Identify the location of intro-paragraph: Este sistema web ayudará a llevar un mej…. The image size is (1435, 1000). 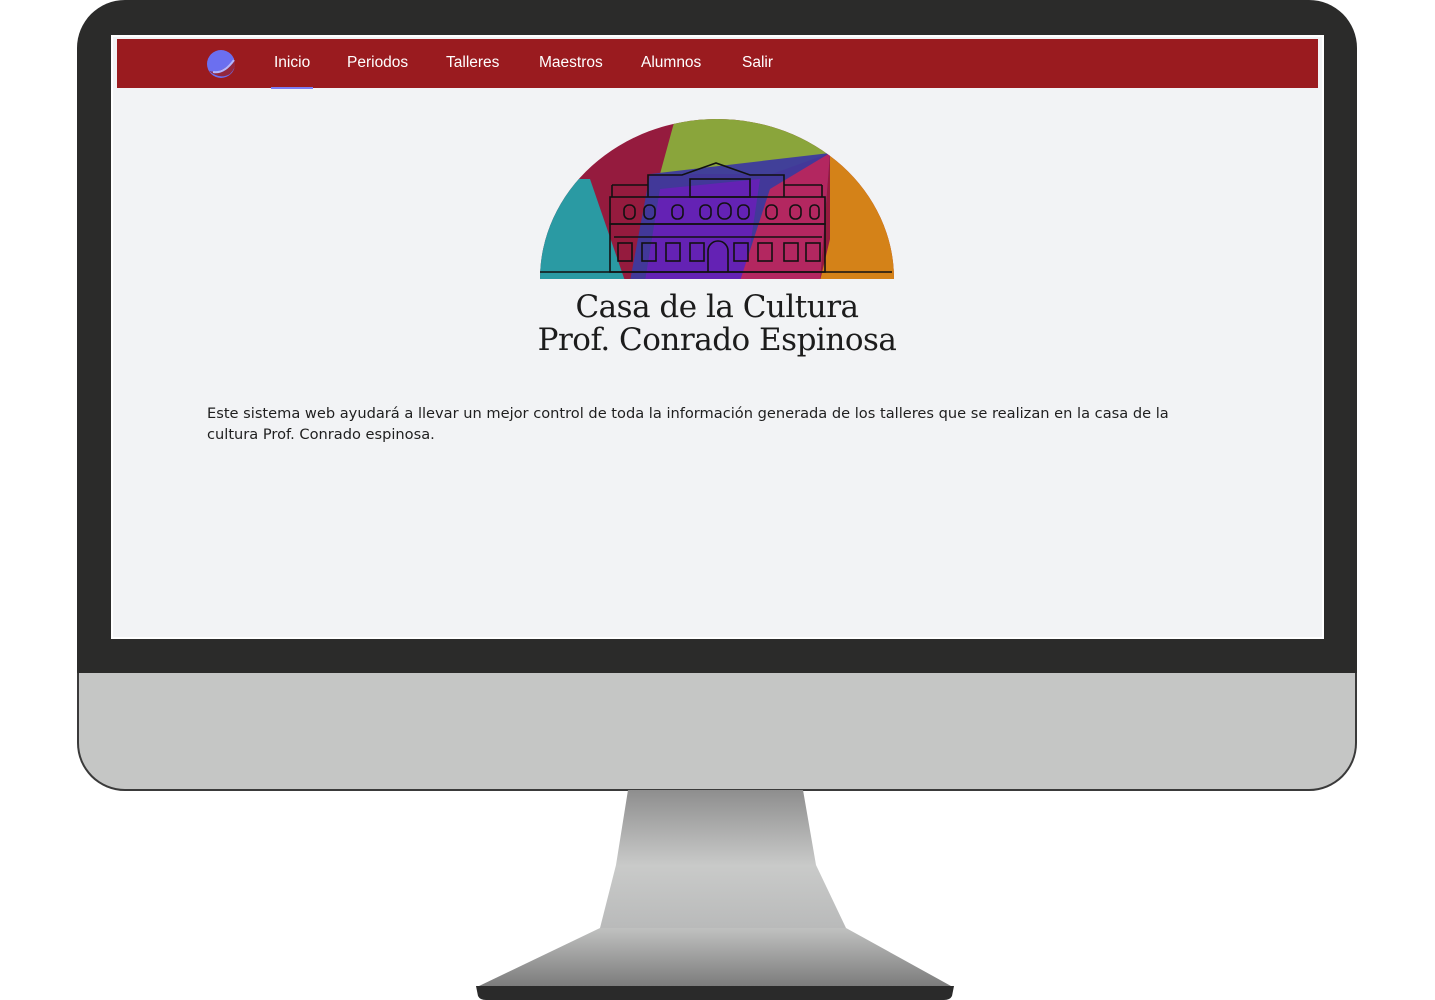
(688, 423).